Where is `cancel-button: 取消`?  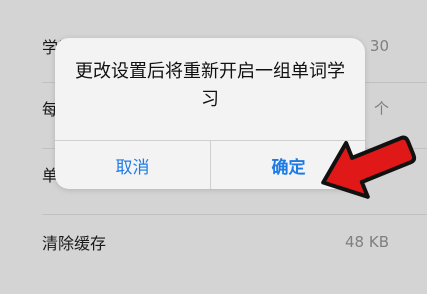
cancel-button: 取消 is located at coordinates (132, 165).